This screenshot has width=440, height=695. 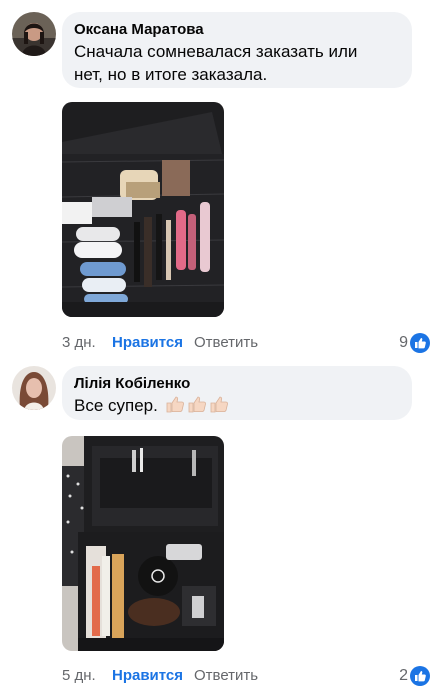 I want to click on comment-author: Лілія Кобіленко, so click(x=237, y=384).